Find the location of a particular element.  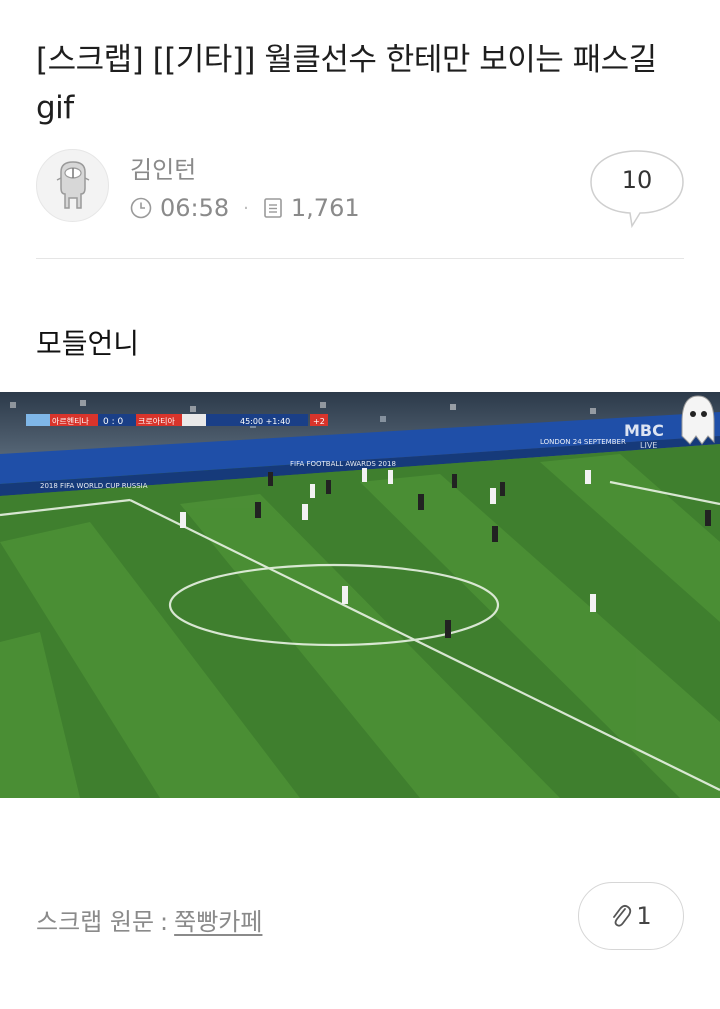

scoreboard: 아르헨티나 0 : 0 크로아티아 45:00 +1:40 +2 is located at coordinates (177, 420).